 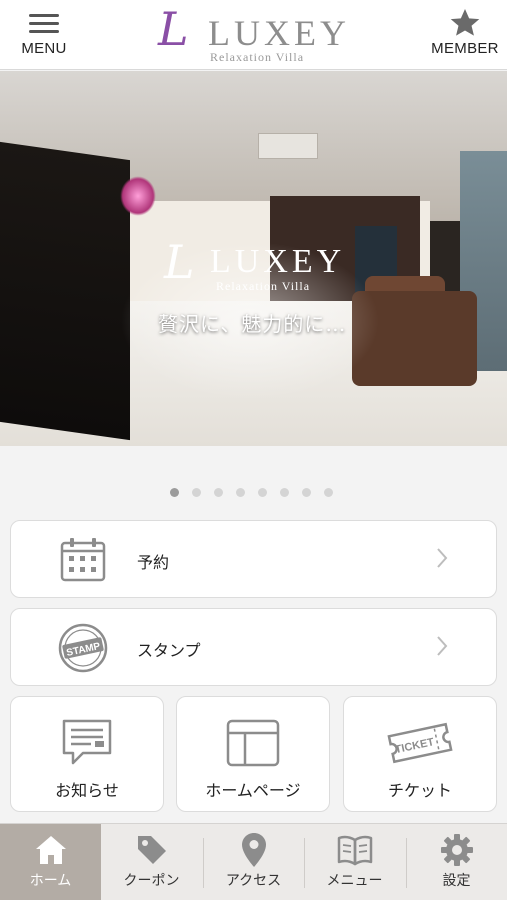 I want to click on tab-menu: メニュー, so click(x=354, y=862).